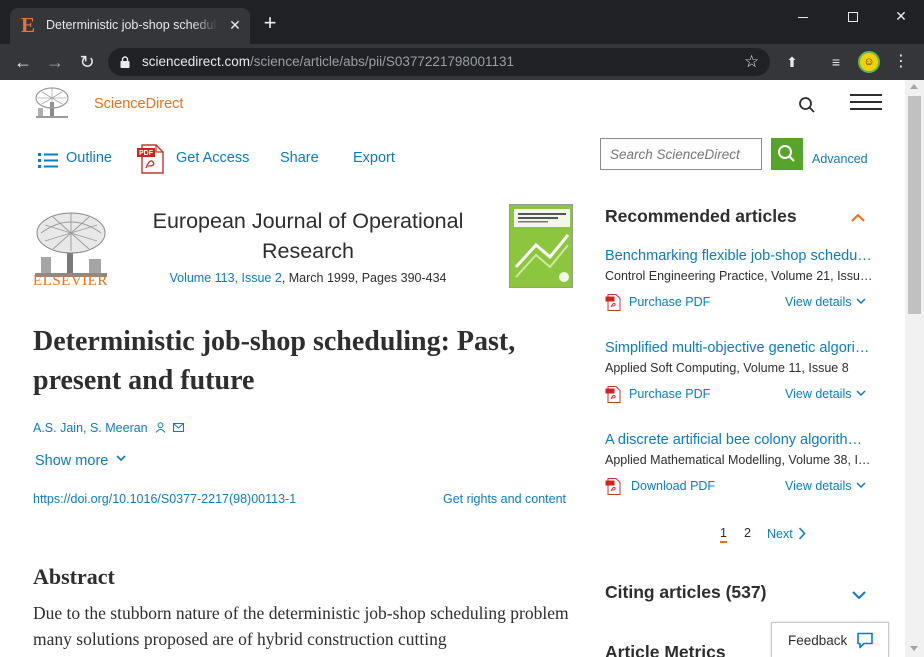 This screenshot has width=924, height=657. What do you see at coordinates (914, 648) in the screenshot?
I see `scroll-down-arrow-icon` at bounding box center [914, 648].